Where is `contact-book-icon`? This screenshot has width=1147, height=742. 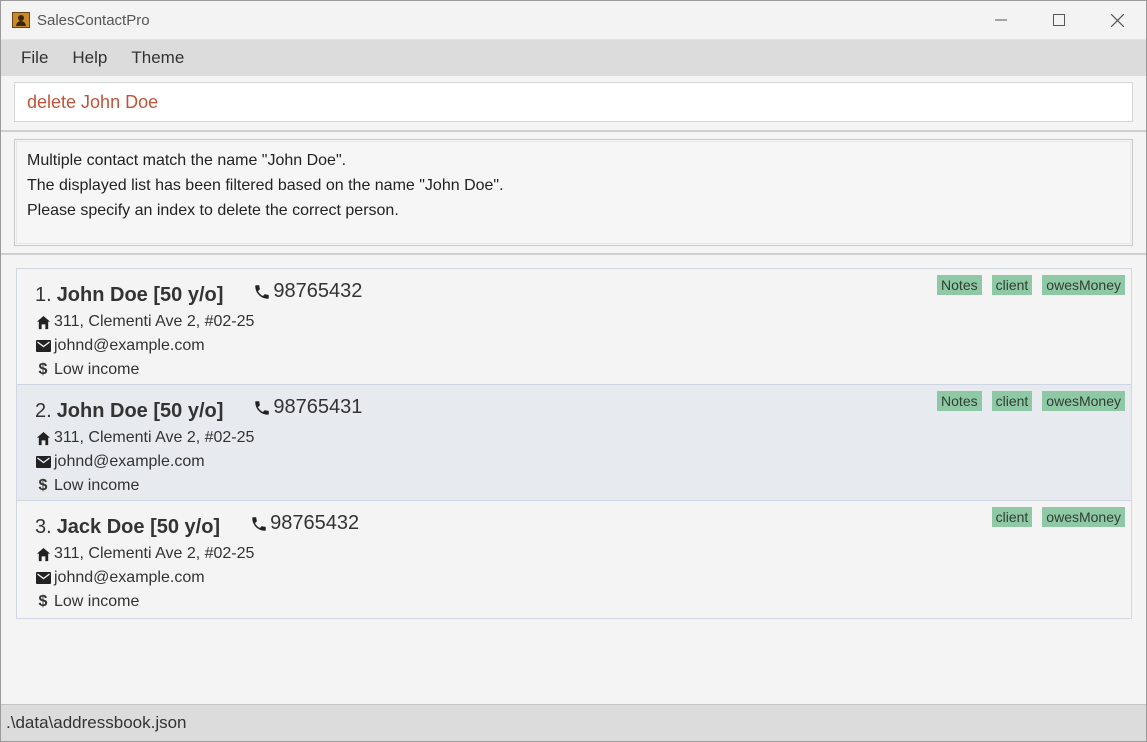
contact-book-icon is located at coordinates (21, 20).